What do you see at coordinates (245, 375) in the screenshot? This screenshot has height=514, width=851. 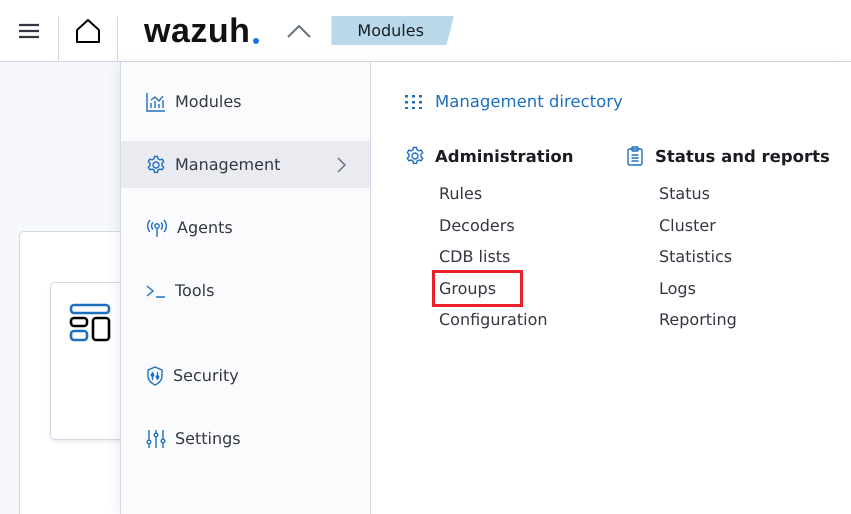 I see `menu-item: Security` at bounding box center [245, 375].